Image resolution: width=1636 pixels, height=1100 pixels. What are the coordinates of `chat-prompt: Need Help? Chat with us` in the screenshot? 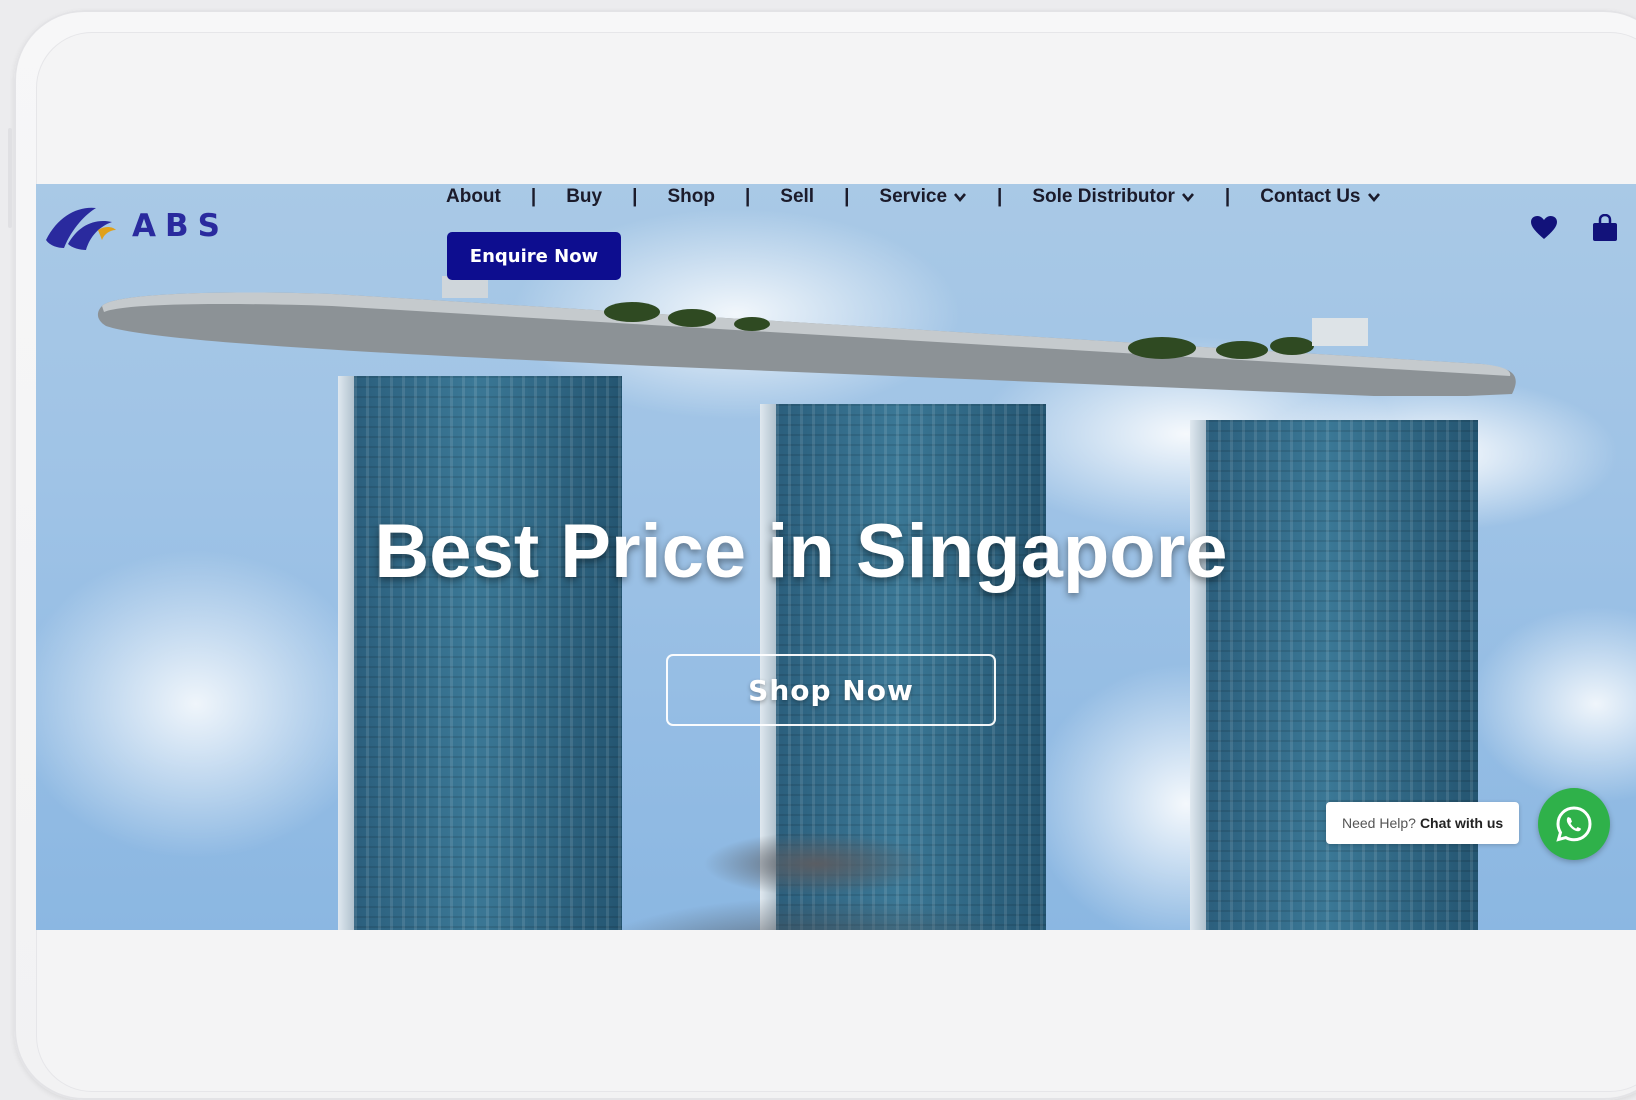 It's located at (1423, 823).